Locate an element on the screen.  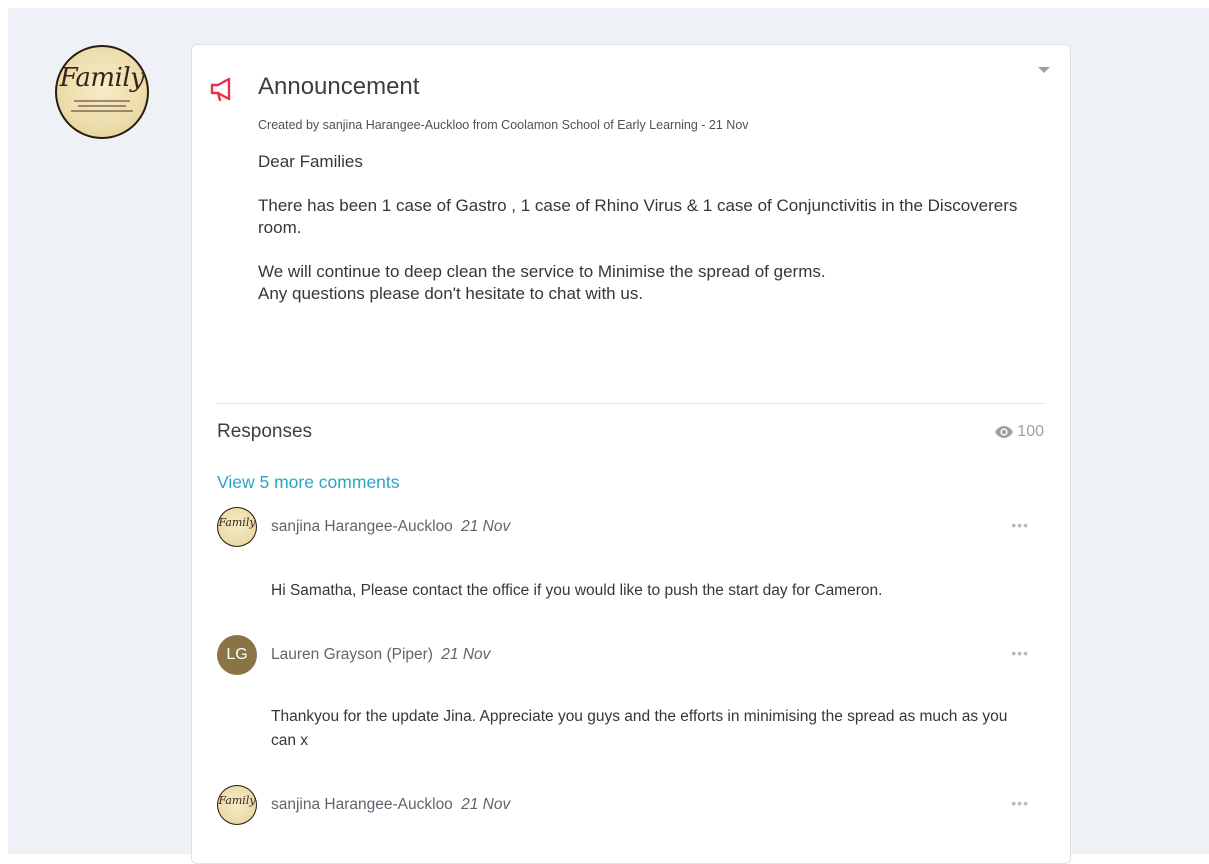
views-count: 100 is located at coordinates (1019, 432).